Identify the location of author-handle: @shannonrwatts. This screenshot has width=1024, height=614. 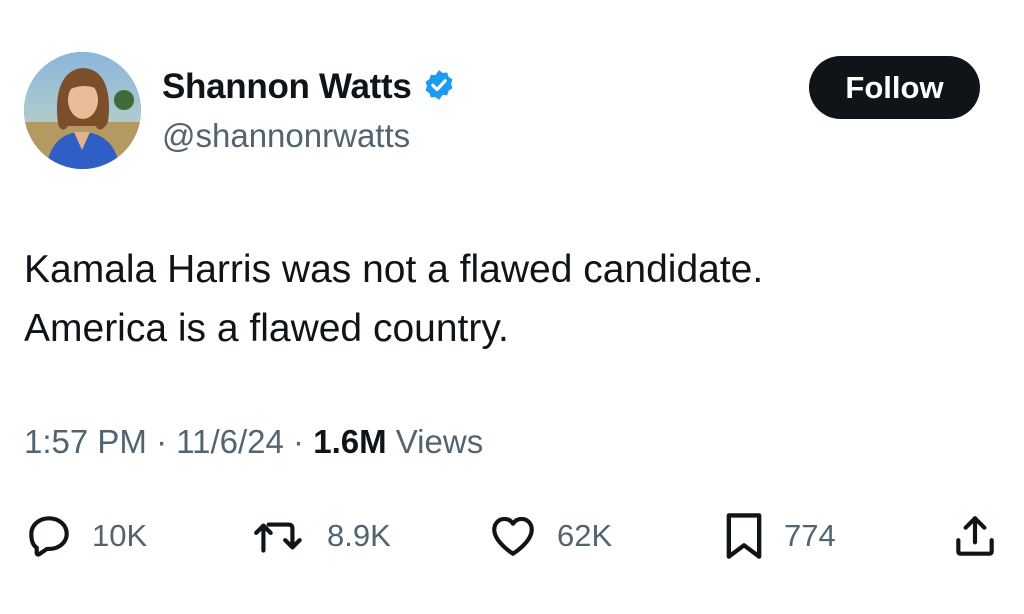
(286, 136).